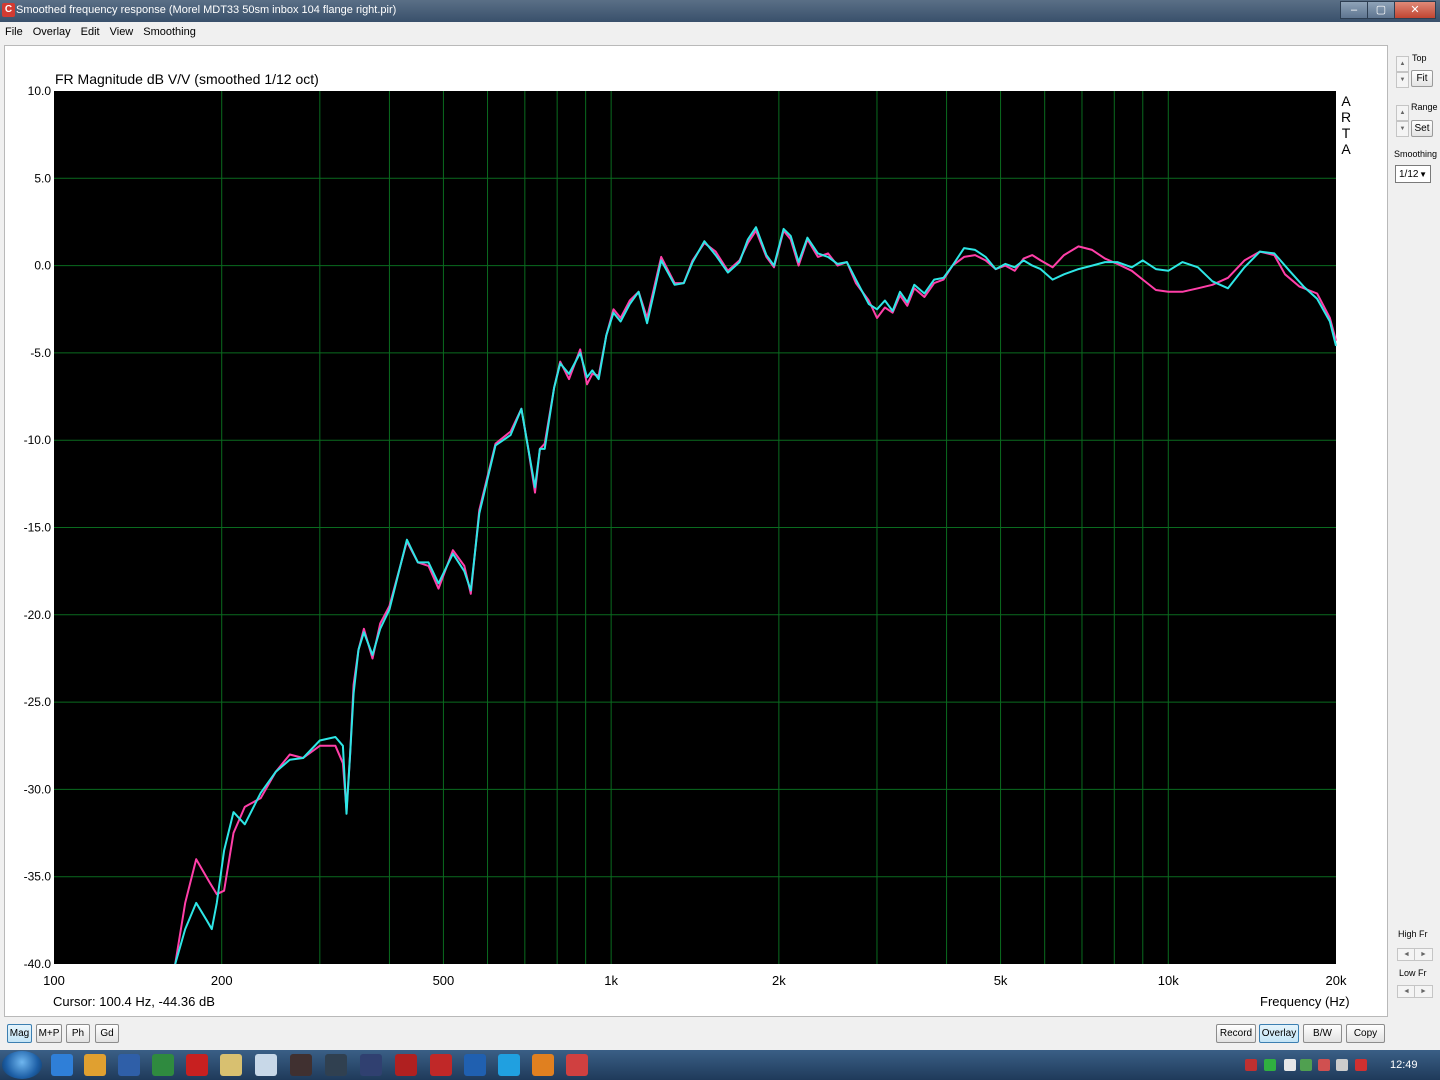  I want to click on y-tick-label: -20.0, so click(38, 615).